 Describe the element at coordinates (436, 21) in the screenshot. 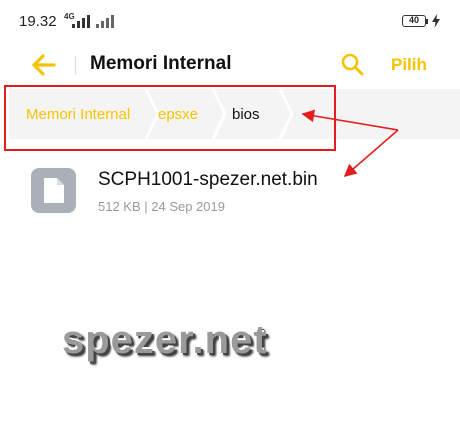

I see `charging-icon` at that location.